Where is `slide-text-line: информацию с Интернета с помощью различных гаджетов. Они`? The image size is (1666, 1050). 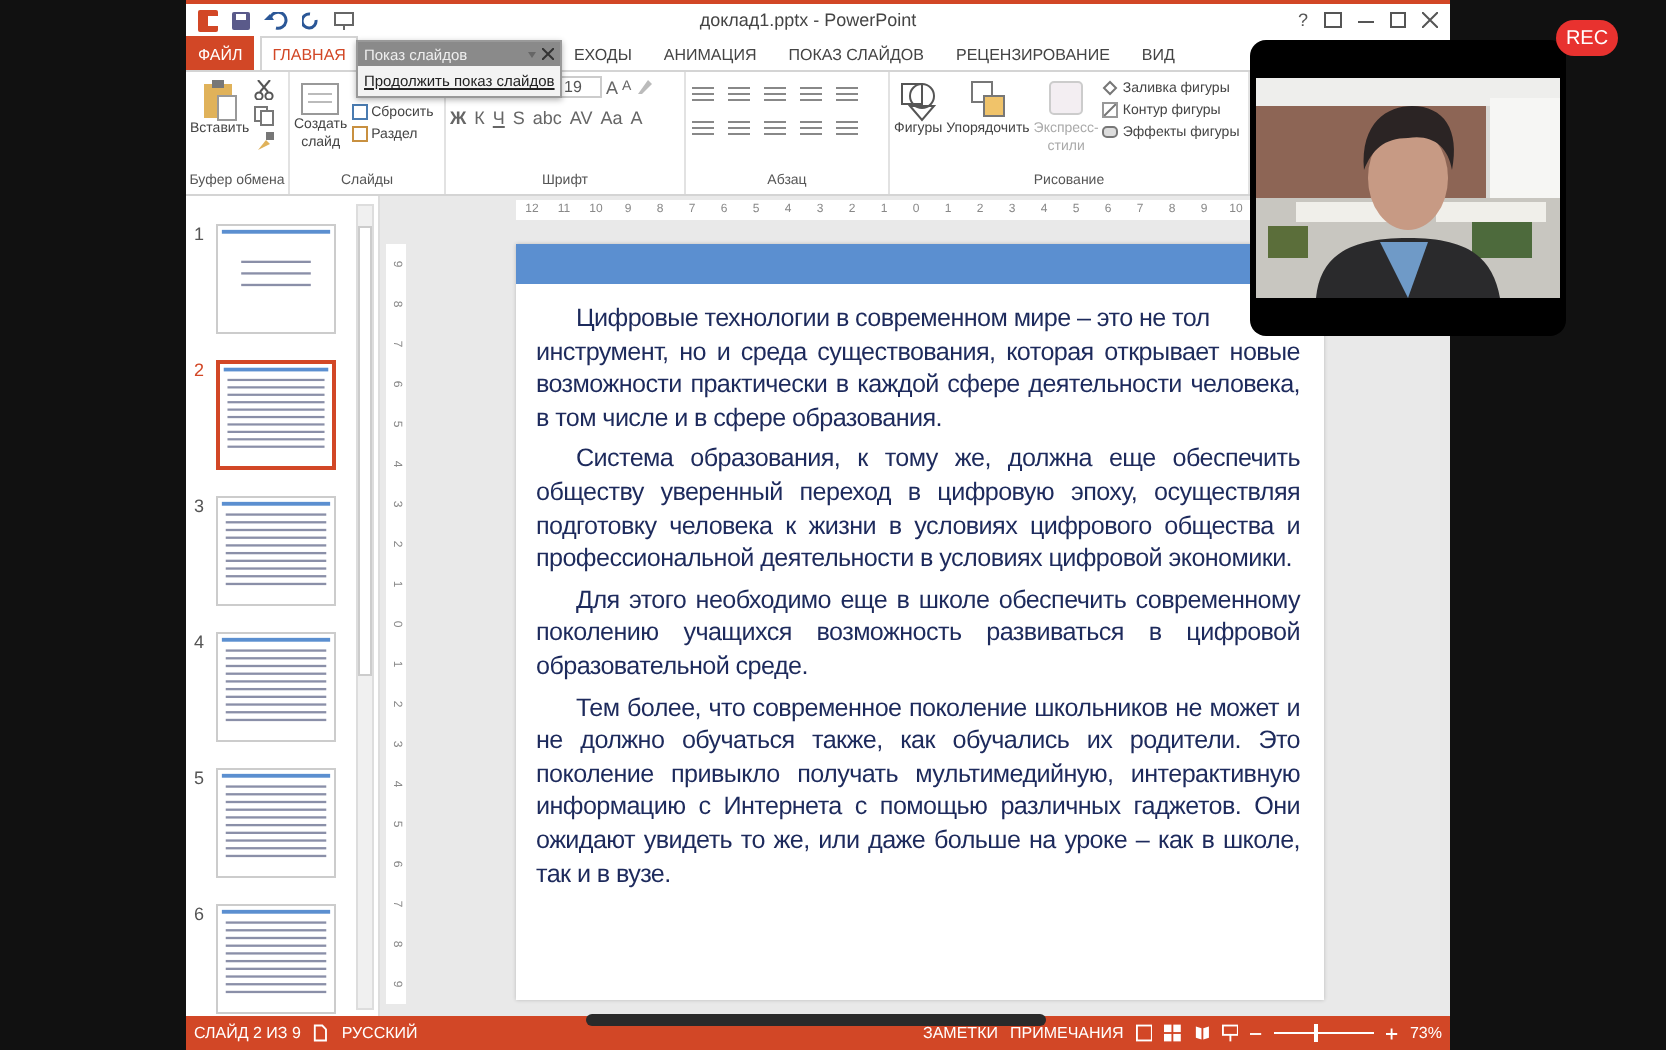
slide-text-line: информацию с Интернета с помощью различных гаджетов. Они is located at coordinates (918, 807).